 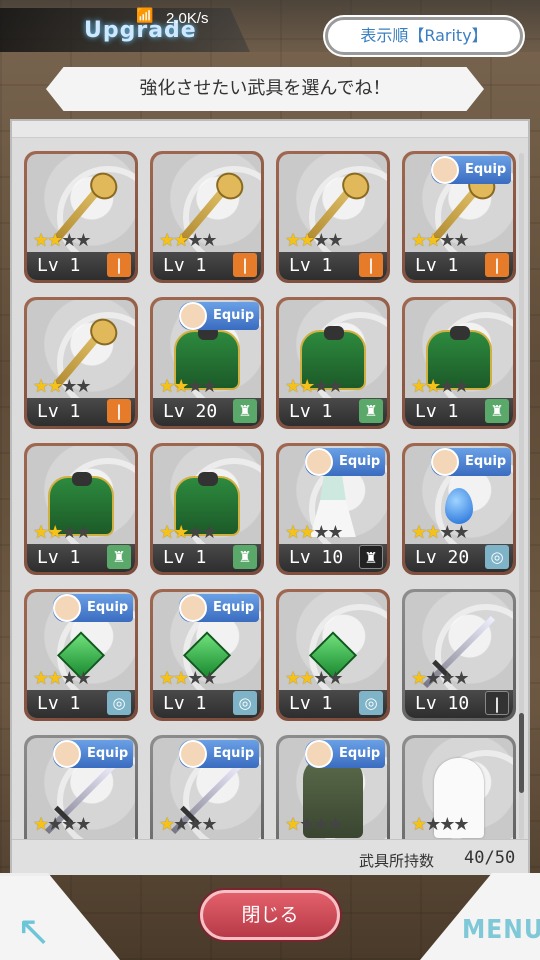 I want to click on close-button: 閉じる, so click(x=270, y=915).